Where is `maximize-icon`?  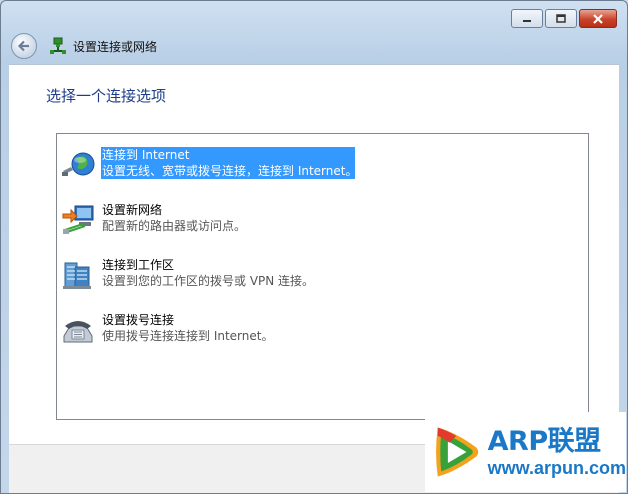
maximize-icon is located at coordinates (561, 18).